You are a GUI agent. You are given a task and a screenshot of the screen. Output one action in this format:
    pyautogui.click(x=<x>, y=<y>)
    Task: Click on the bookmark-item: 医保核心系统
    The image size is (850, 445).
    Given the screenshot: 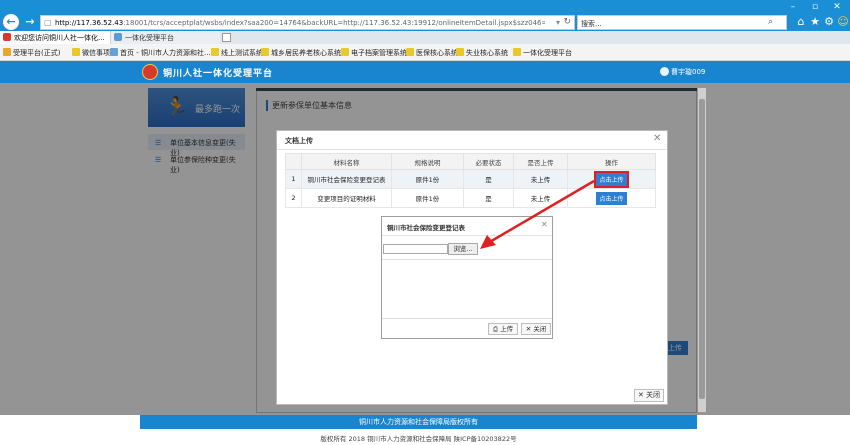 What is the action you would take?
    pyautogui.click(x=432, y=53)
    